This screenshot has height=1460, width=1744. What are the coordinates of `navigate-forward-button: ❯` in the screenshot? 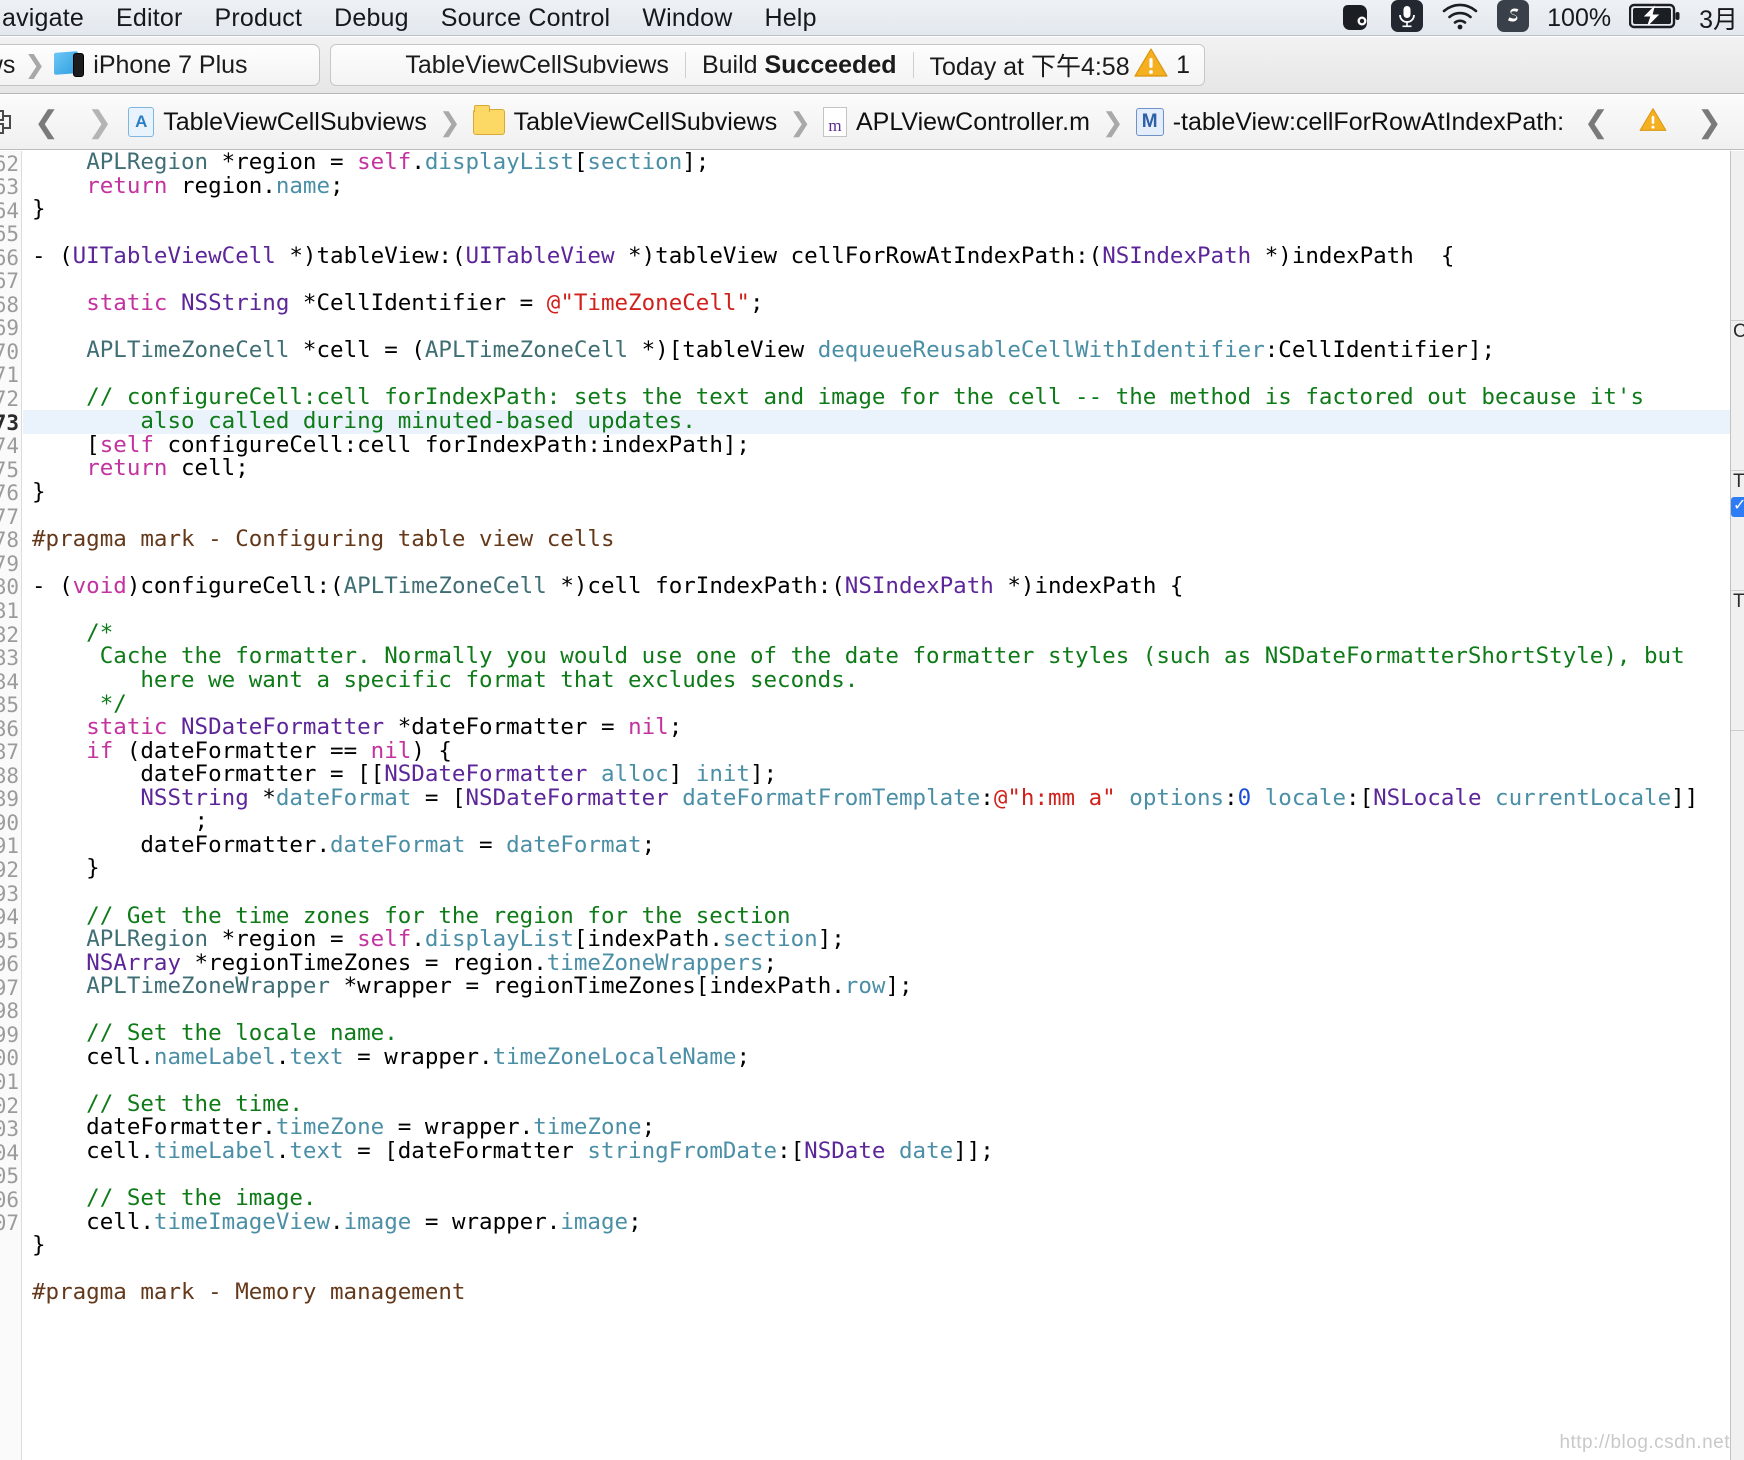 It's located at (99, 122).